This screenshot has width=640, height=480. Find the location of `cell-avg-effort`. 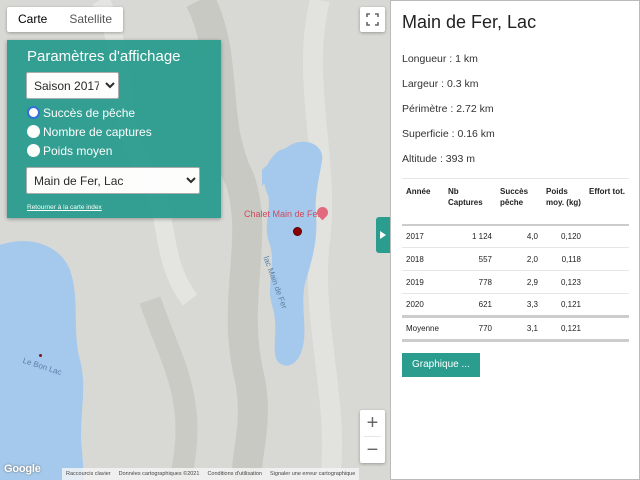

cell-avg-effort is located at coordinates (607, 328).